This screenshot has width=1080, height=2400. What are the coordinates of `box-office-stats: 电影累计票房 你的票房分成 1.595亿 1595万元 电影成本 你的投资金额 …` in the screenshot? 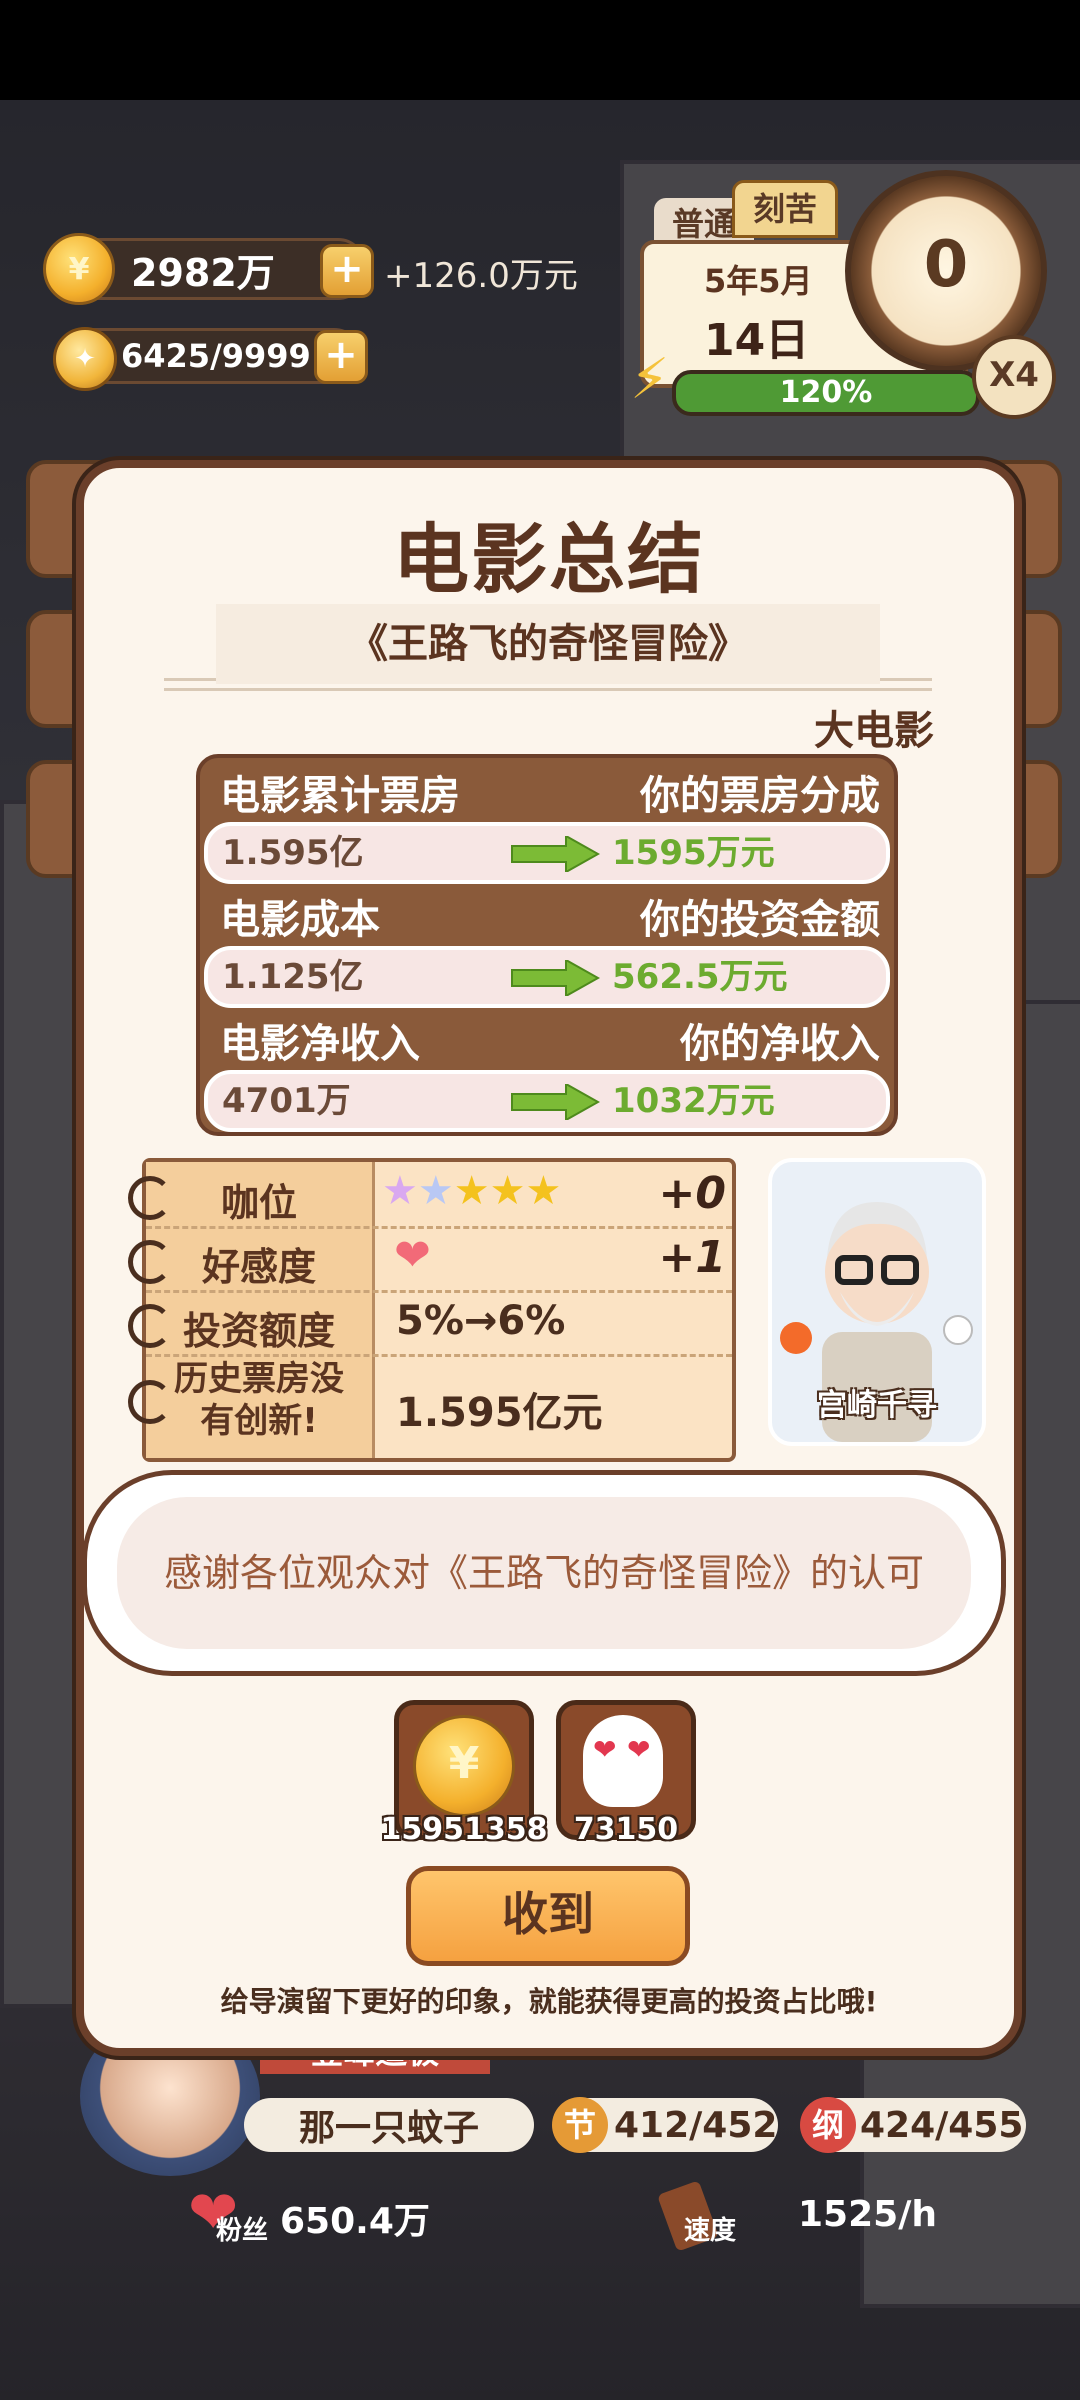 It's located at (547, 945).